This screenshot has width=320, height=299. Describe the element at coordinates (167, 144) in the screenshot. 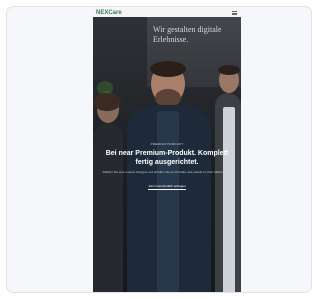

I see `hero-eyebrow: PREMIUM PRODUKT` at that location.